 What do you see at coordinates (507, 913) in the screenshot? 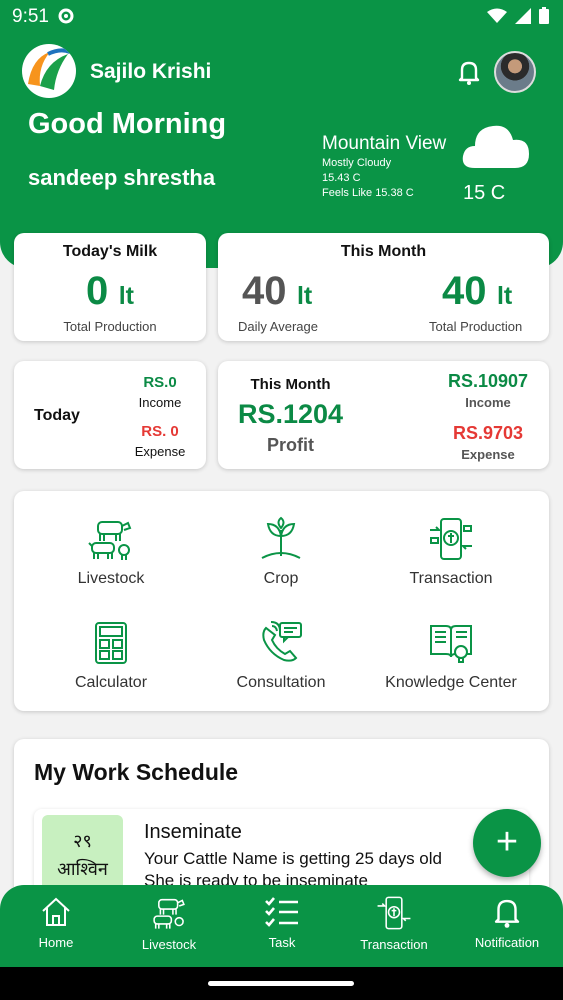
I see `bell-icon` at bounding box center [507, 913].